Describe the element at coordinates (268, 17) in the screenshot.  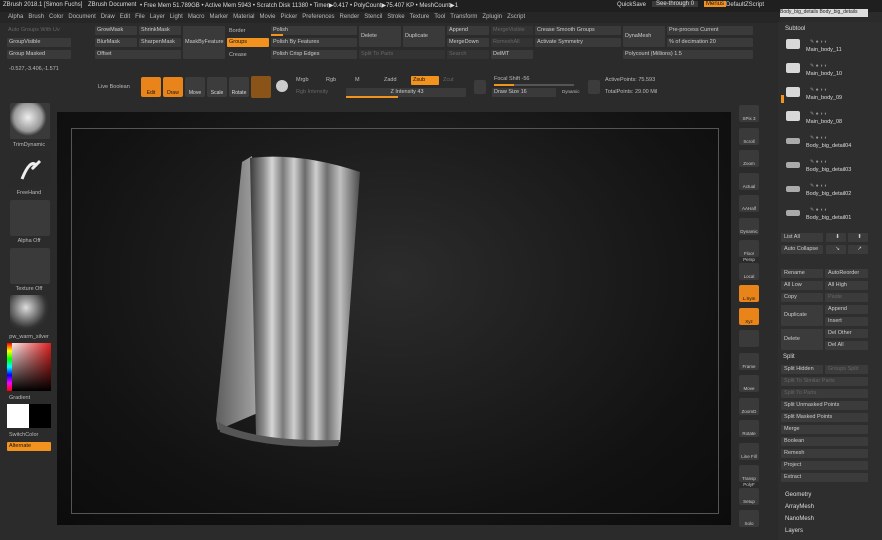
I see `menu-item-movie: Movie` at that location.